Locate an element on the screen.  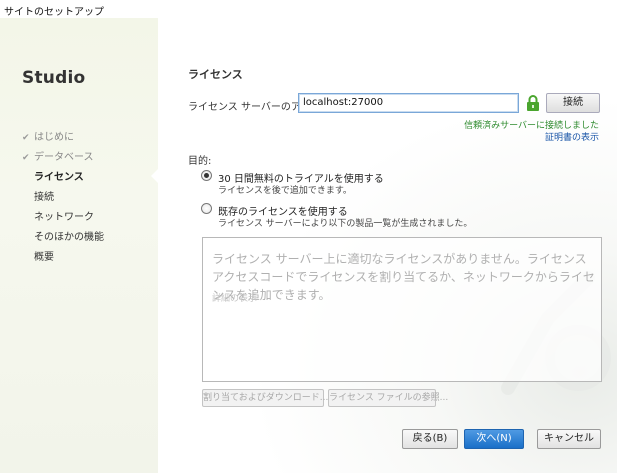
step-label: ネットワーク is located at coordinates (64, 217).